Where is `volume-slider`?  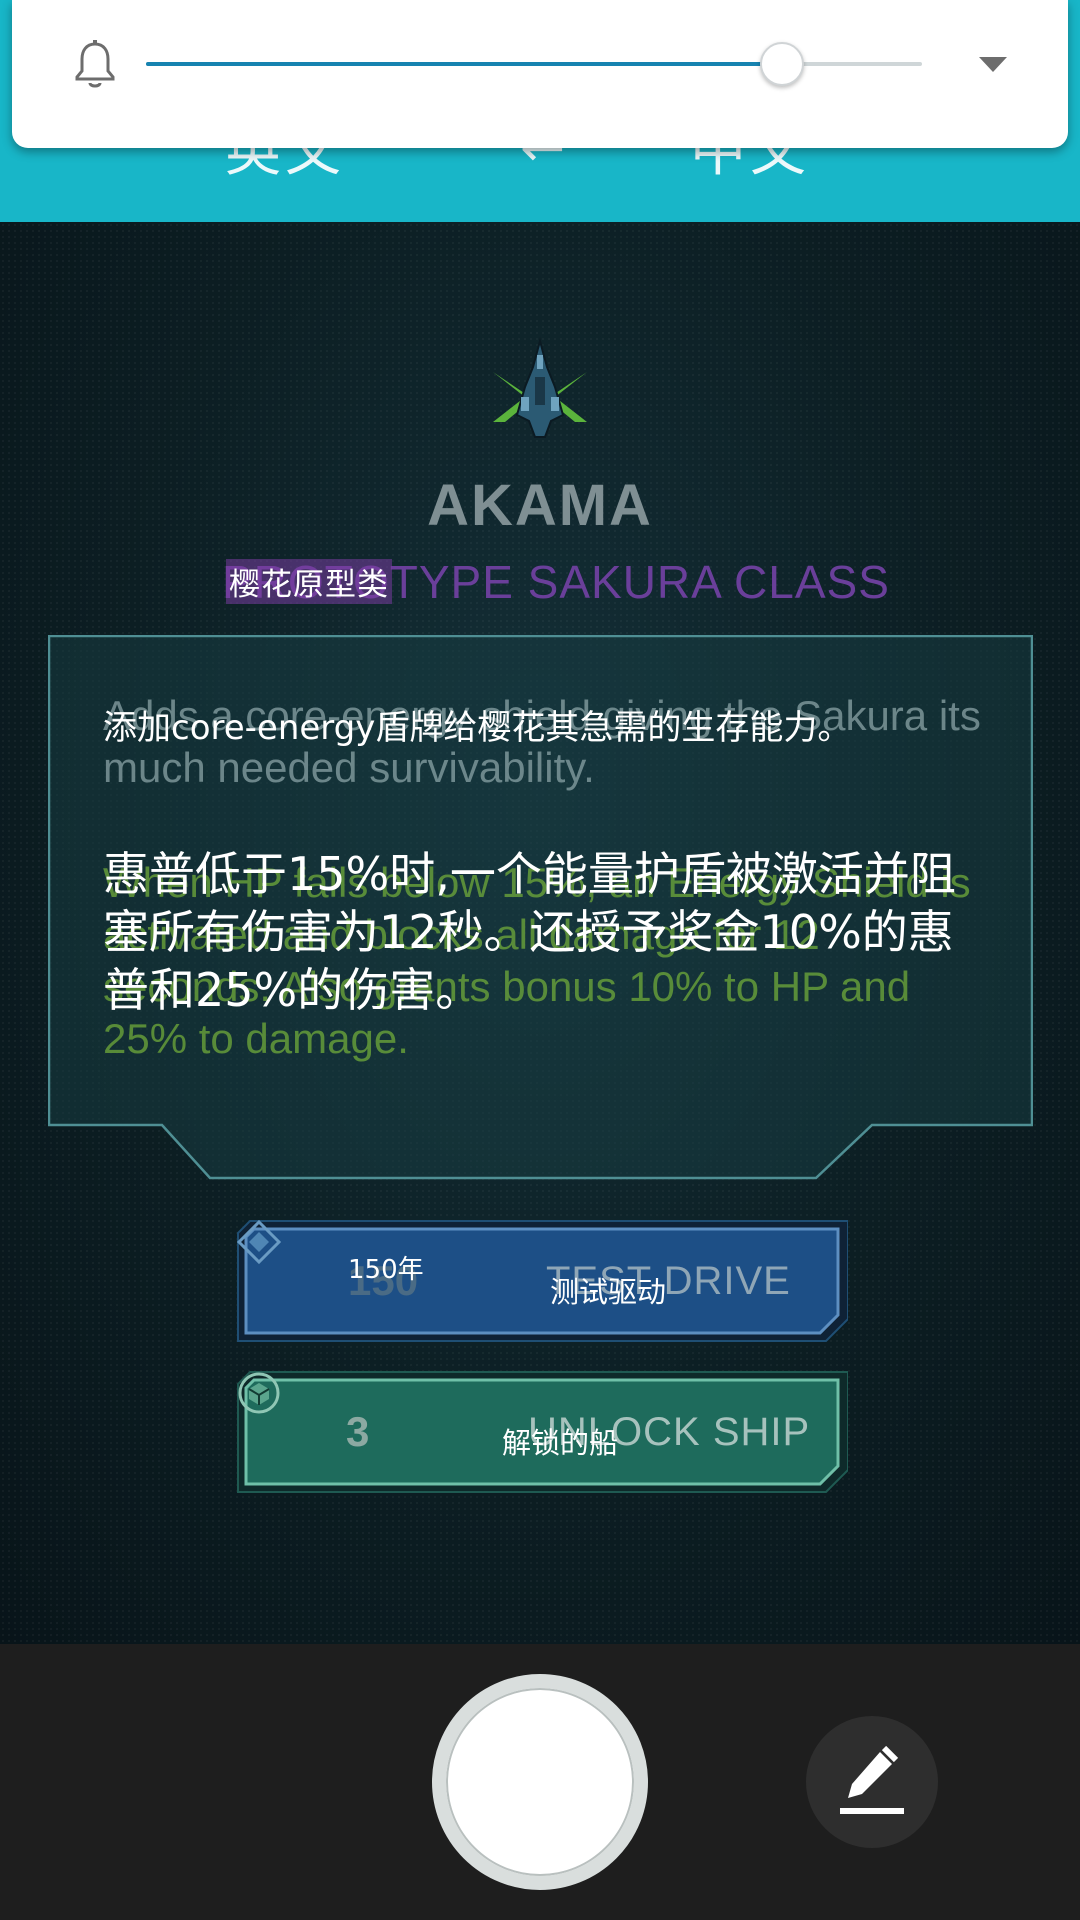 volume-slider is located at coordinates (534, 64).